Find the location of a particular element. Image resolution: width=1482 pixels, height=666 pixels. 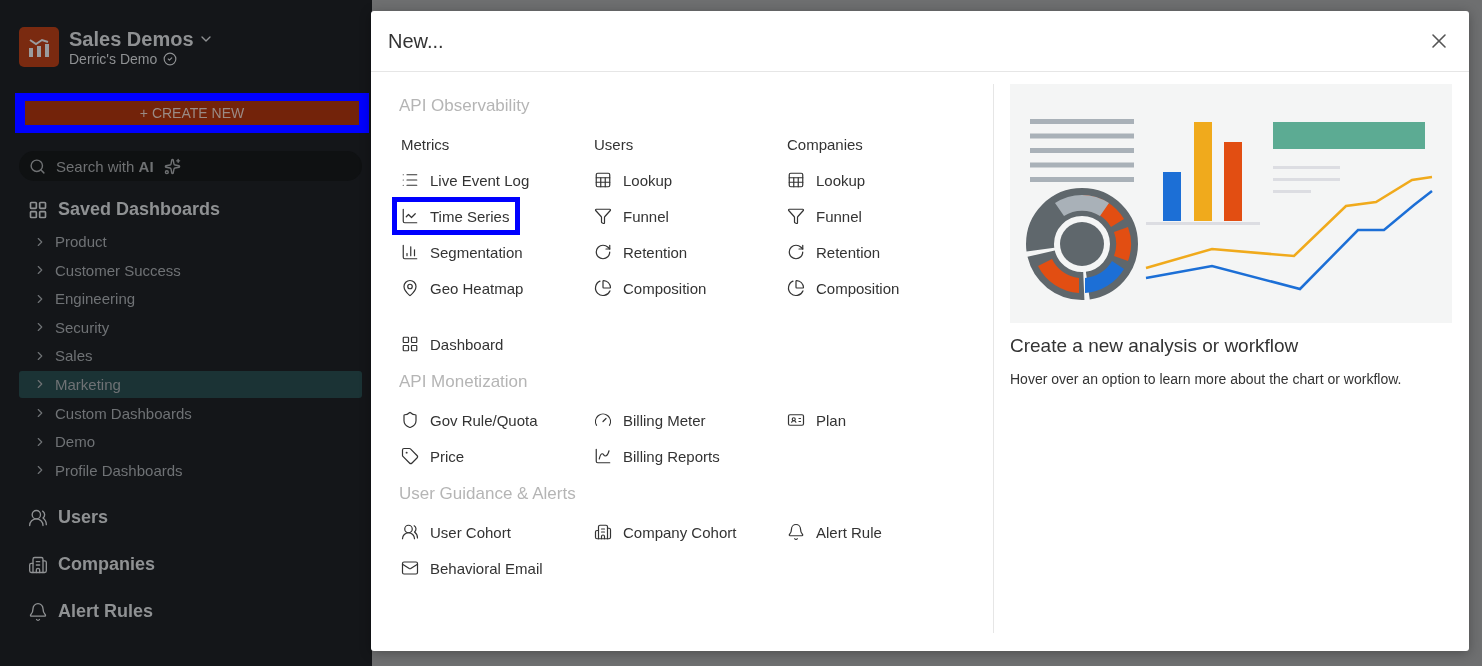

option-item: Alert Rule is located at coordinates (833, 532).